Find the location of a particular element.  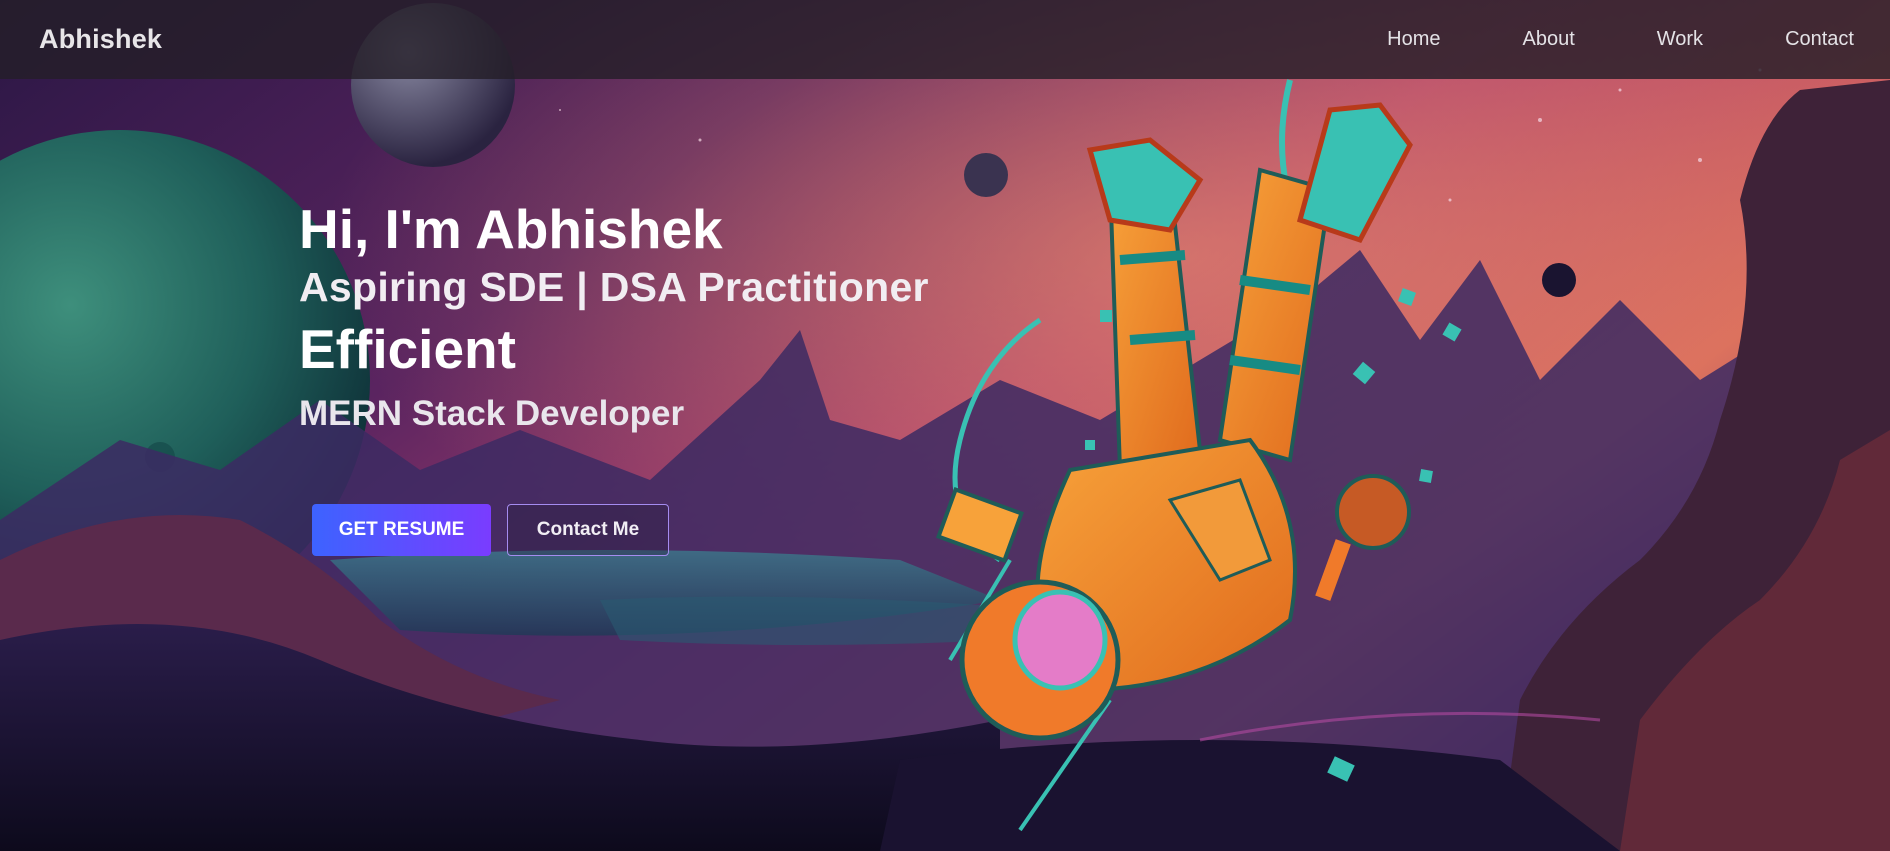

hero-greeting: Hi, I'm Abhishek is located at coordinates (511, 229).